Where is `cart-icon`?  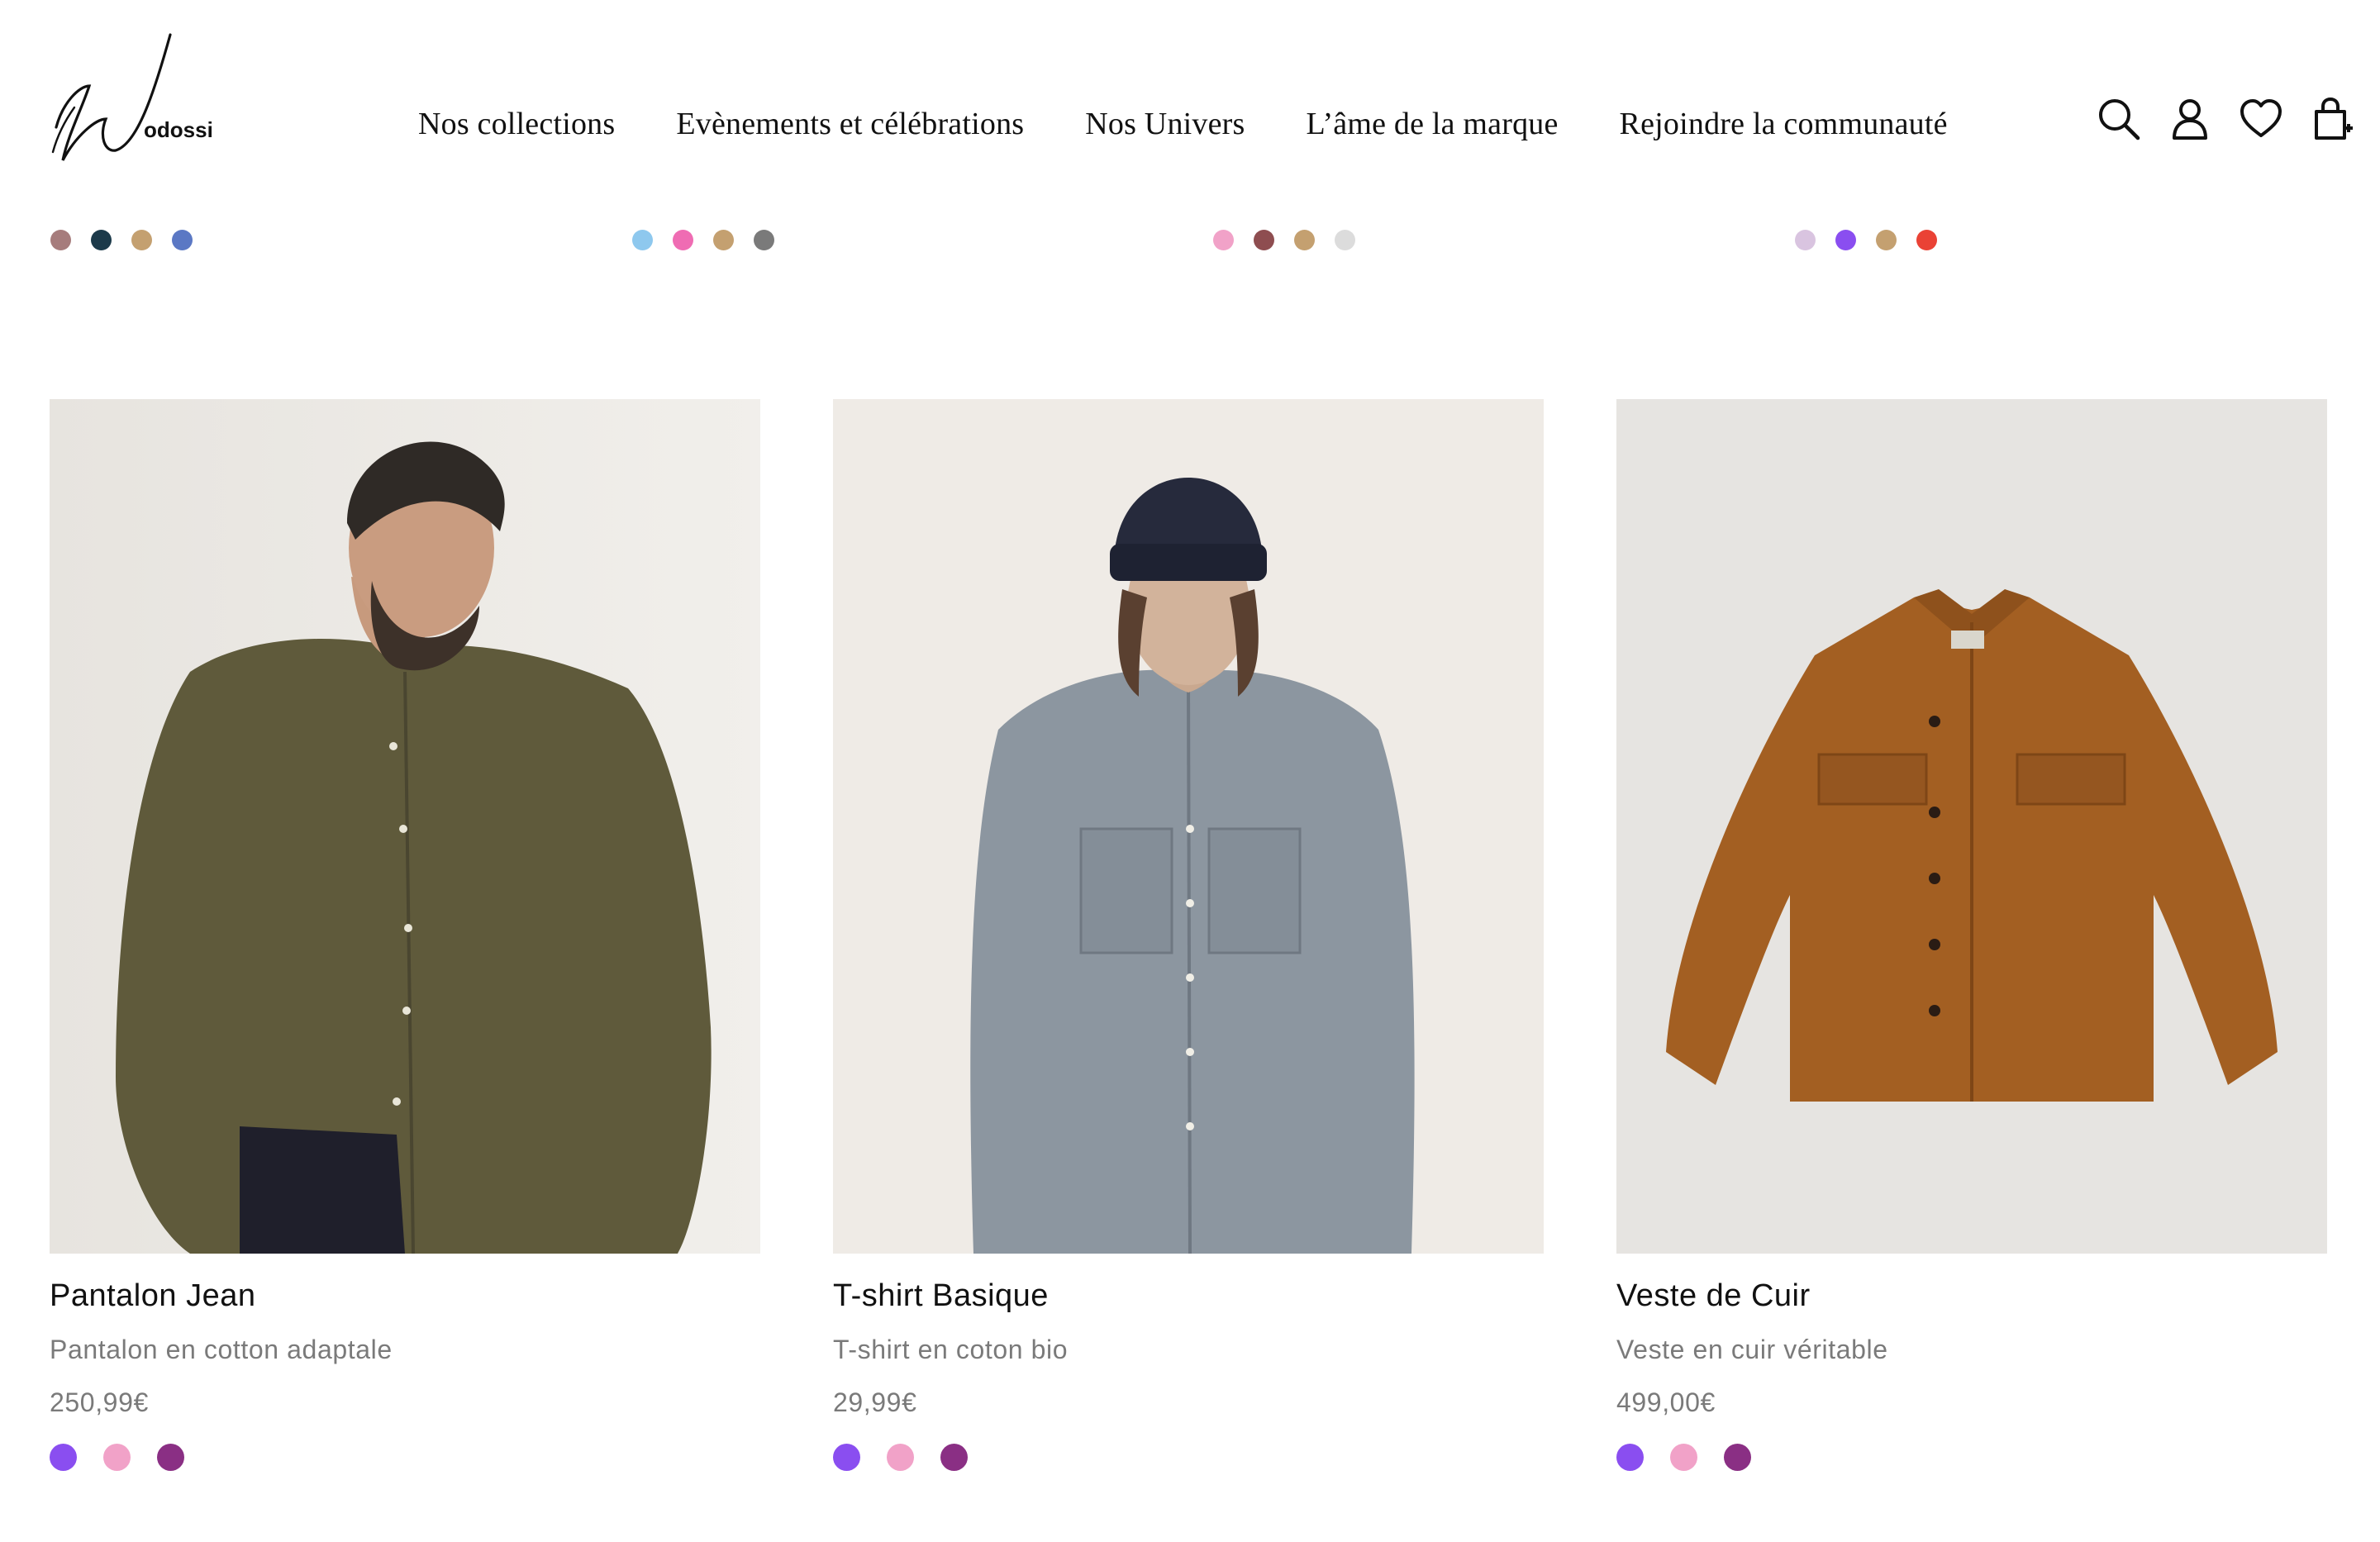 cart-icon is located at coordinates (2332, 119).